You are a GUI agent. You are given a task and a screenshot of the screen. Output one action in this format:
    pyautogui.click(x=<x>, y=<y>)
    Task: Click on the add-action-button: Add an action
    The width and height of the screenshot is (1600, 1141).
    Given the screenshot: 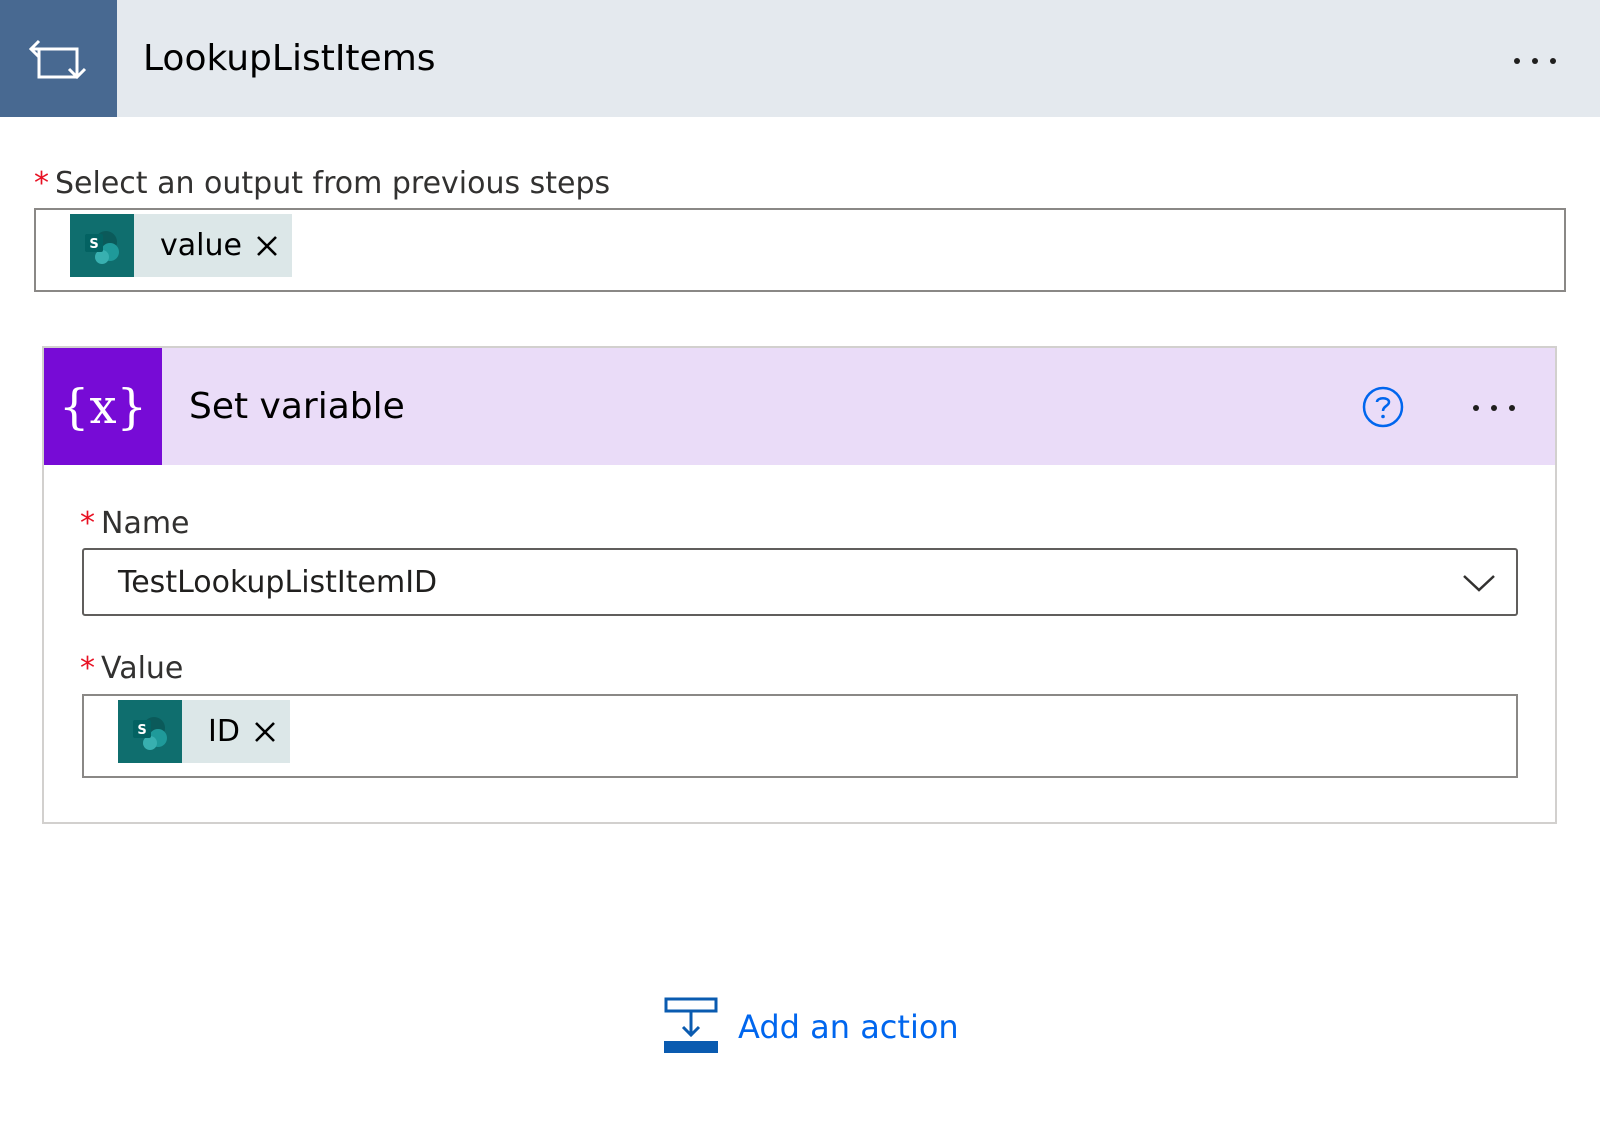 What is the action you would take?
    pyautogui.click(x=811, y=1027)
    